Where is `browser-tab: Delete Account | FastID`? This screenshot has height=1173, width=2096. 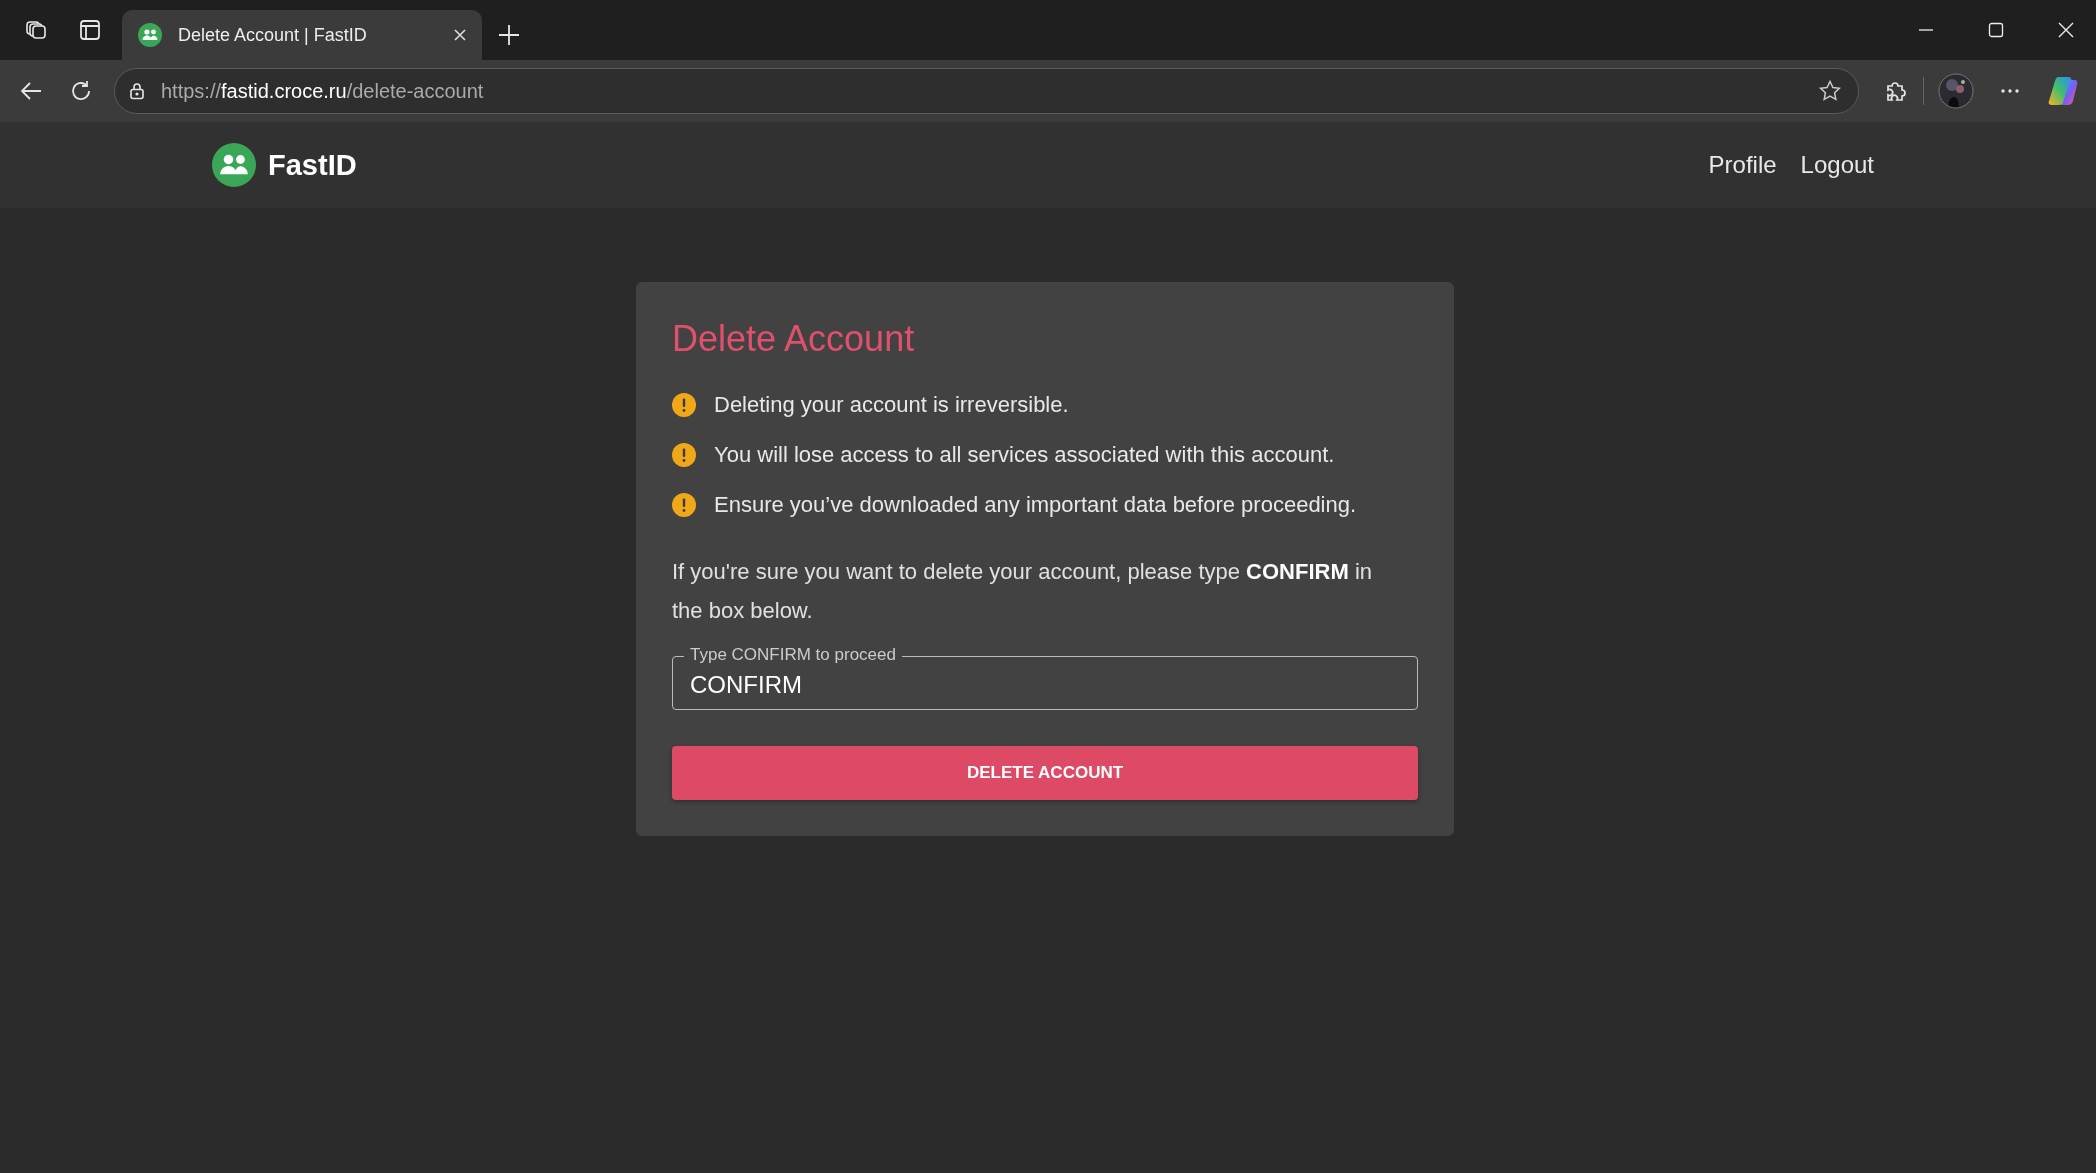
browser-tab: Delete Account | FastID is located at coordinates (302, 35).